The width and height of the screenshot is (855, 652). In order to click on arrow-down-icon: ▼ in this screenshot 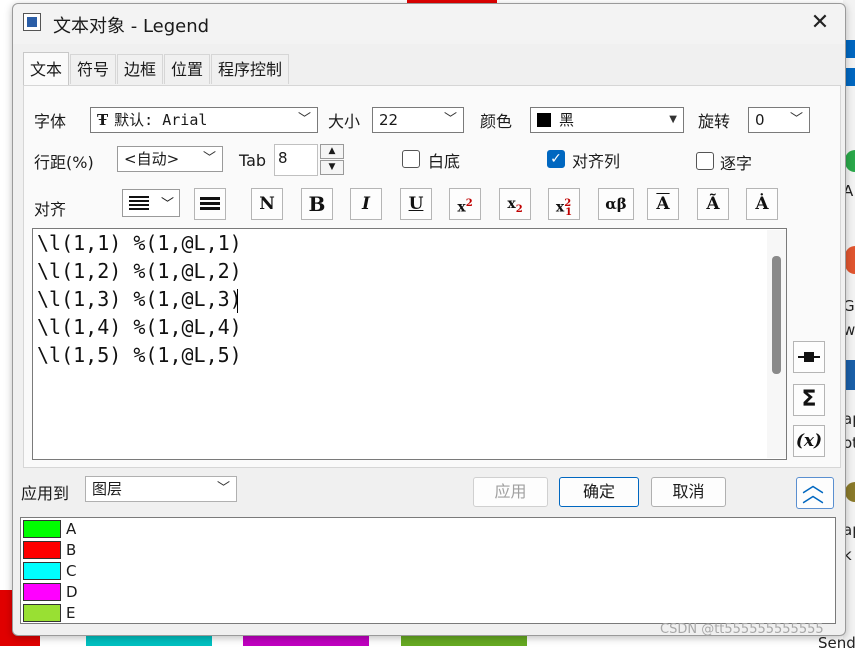, I will do `click(332, 167)`.